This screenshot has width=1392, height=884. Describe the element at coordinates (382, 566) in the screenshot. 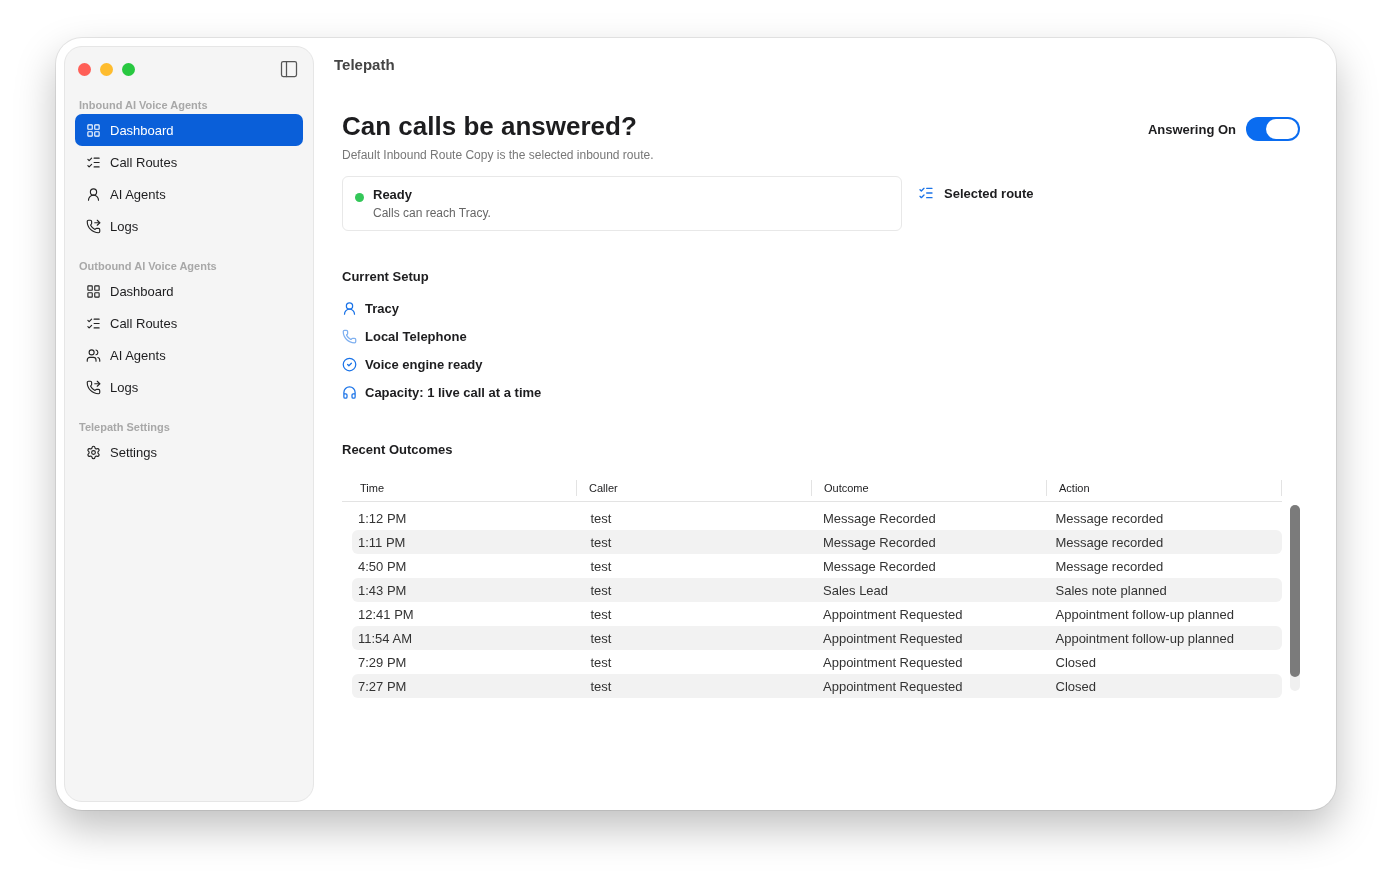

I see `table-cell-text: 4:50 PM` at that location.